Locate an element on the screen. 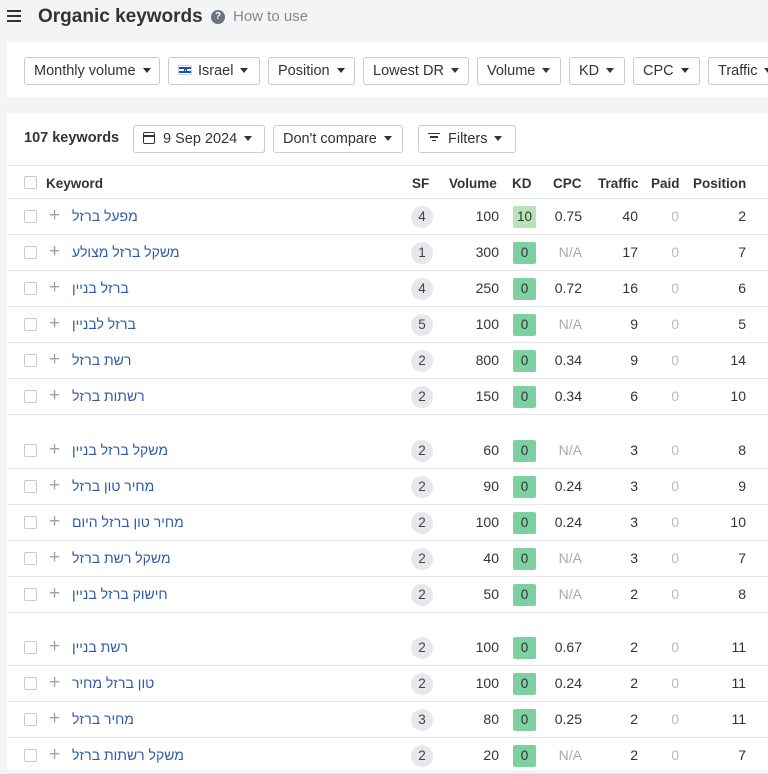 The image size is (768, 774). keyword-link: חישוק ברזל בניין is located at coordinates (120, 594).